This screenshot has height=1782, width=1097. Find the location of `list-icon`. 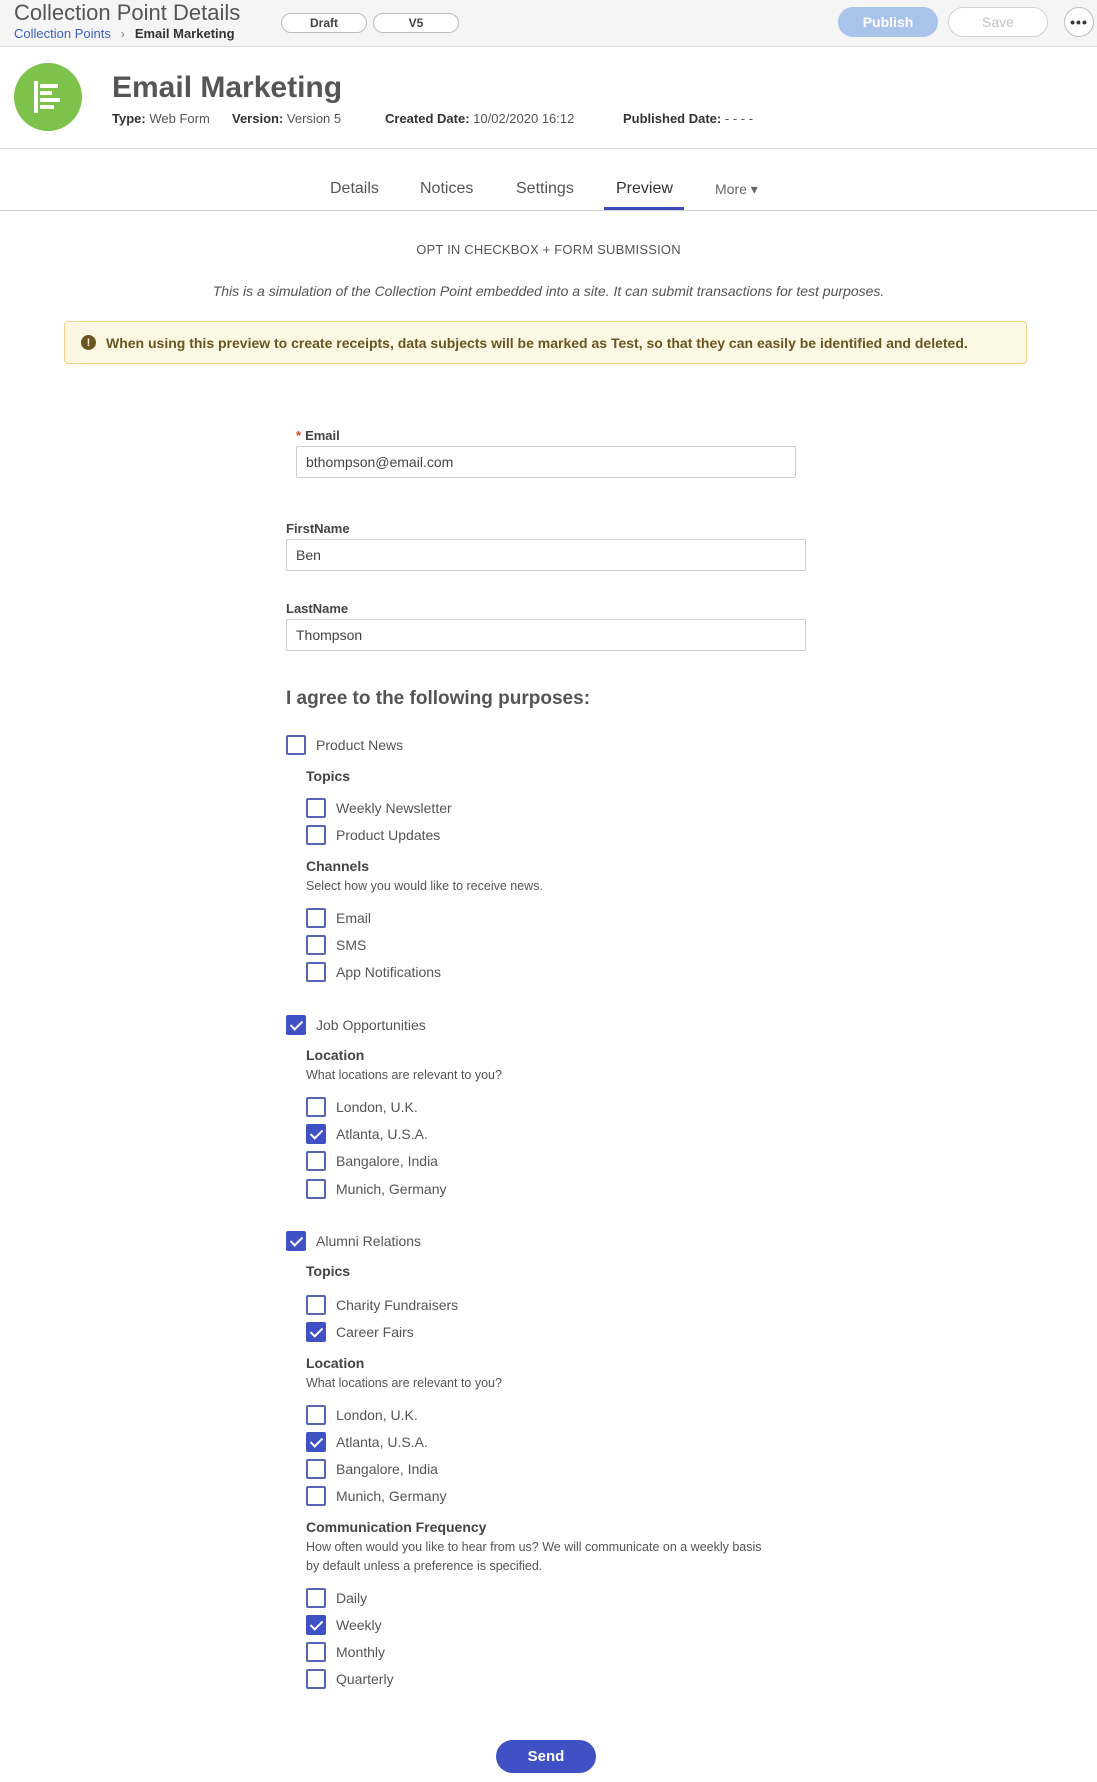

list-icon is located at coordinates (47, 97).